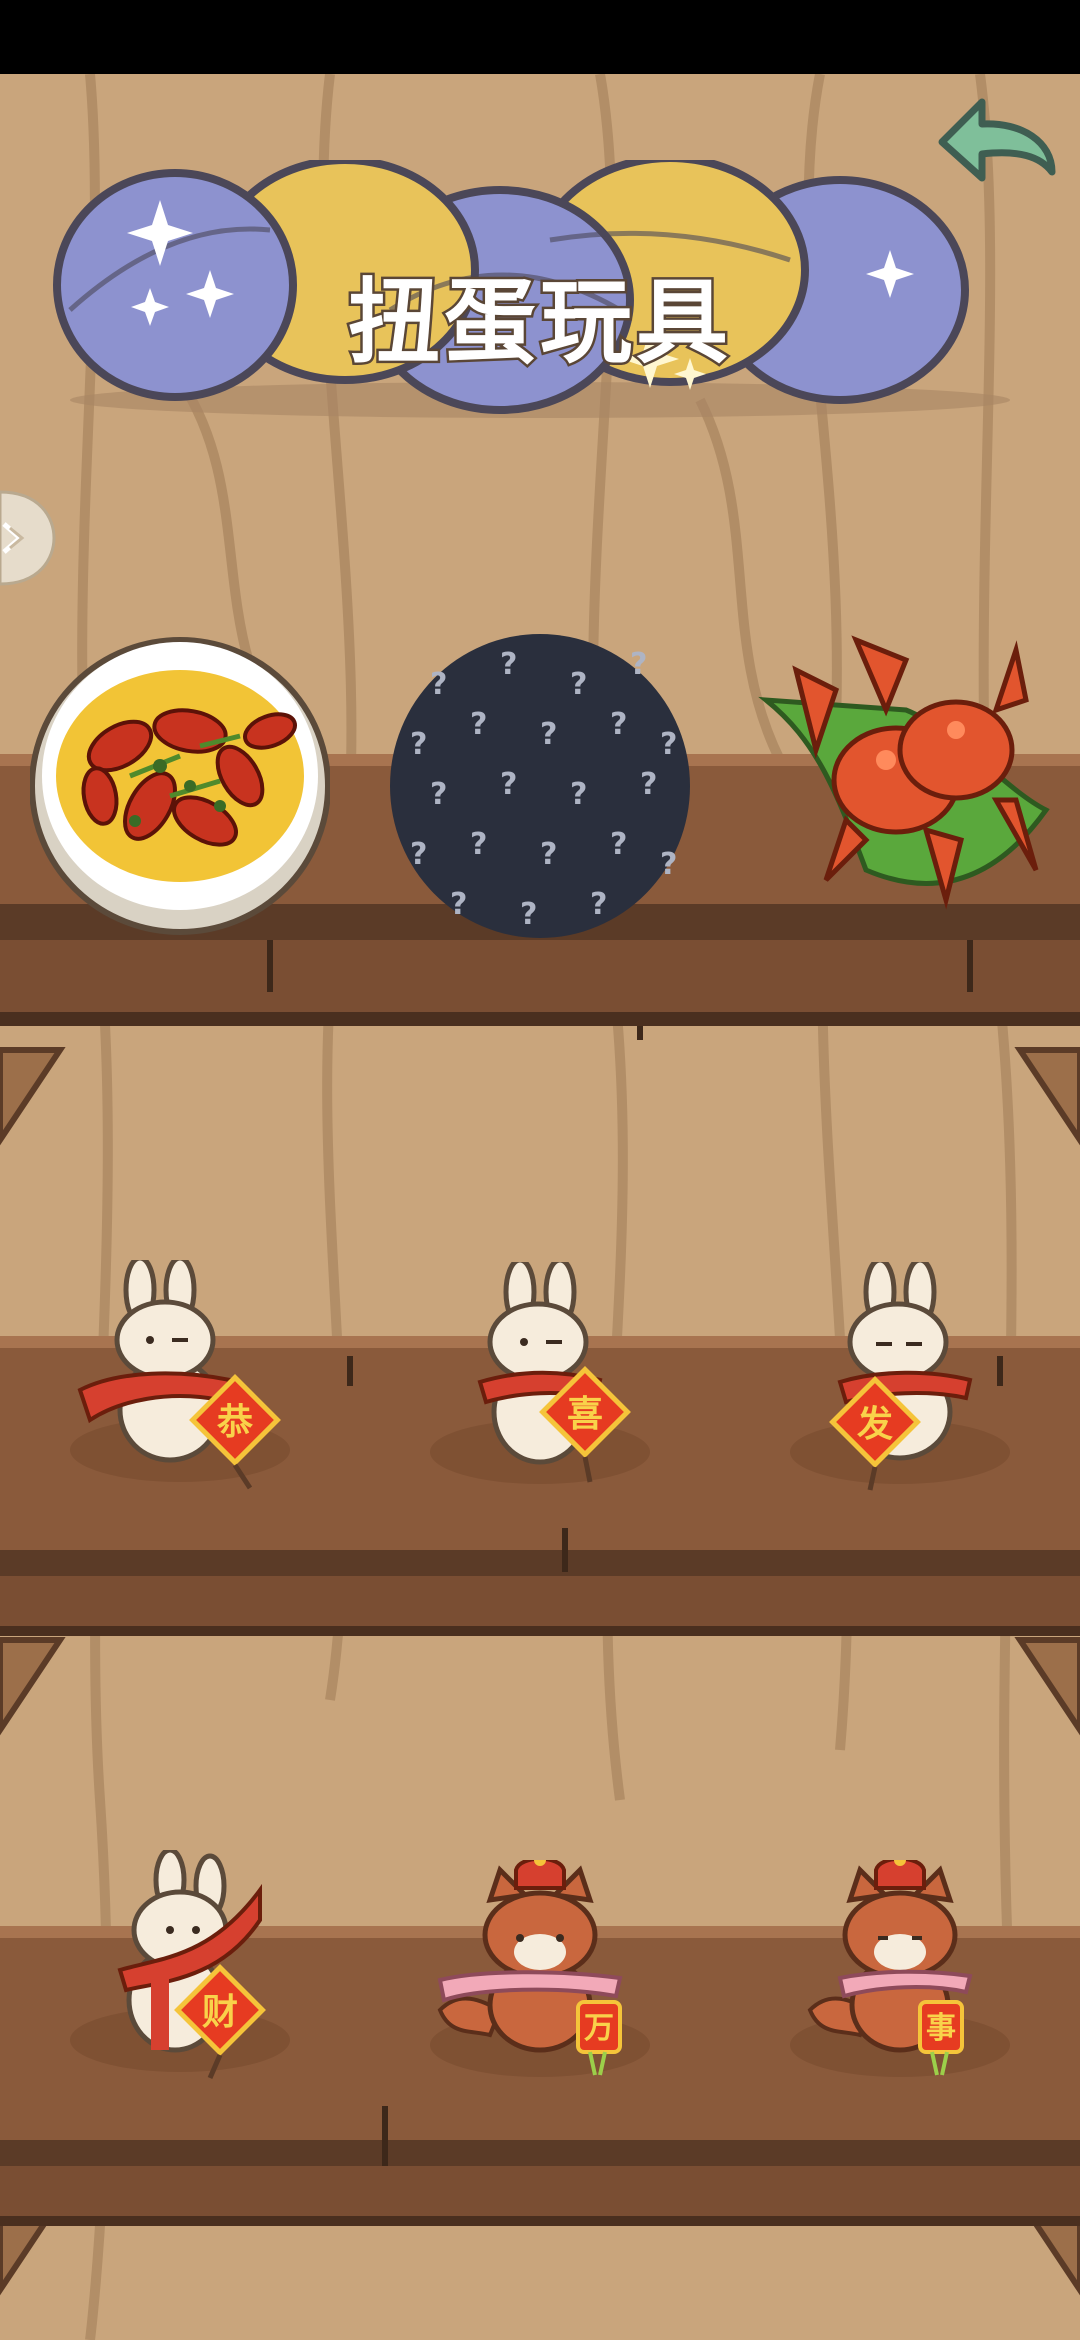  Describe the element at coordinates (234, 1422) in the screenshot. I see `sign-character: 恭` at that location.